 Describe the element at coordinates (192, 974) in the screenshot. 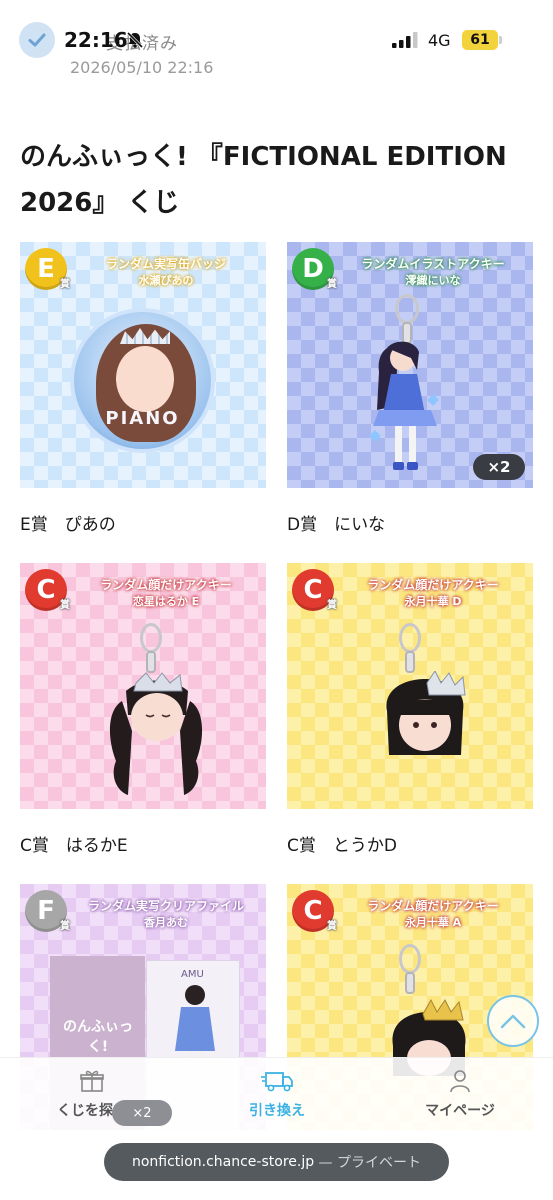

I see `file-name: AMU` at that location.